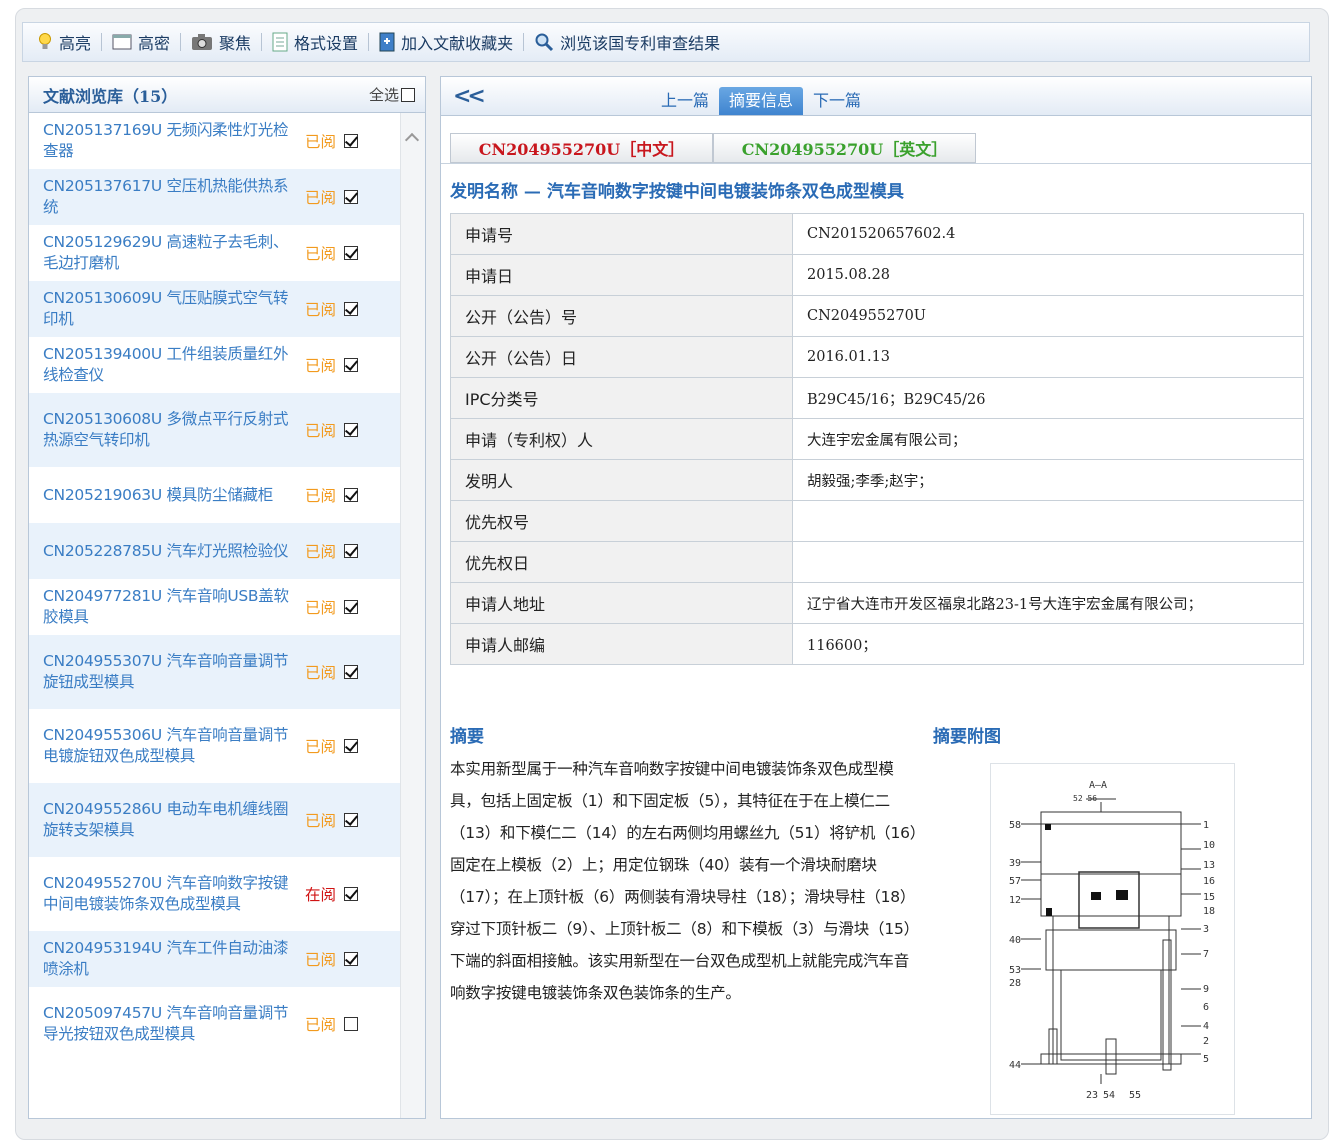 This screenshot has height=1145, width=1342. I want to click on library-item: CN205129629U 高速粒子去毛刺、毛边打磨机 已阅, so click(215, 253).